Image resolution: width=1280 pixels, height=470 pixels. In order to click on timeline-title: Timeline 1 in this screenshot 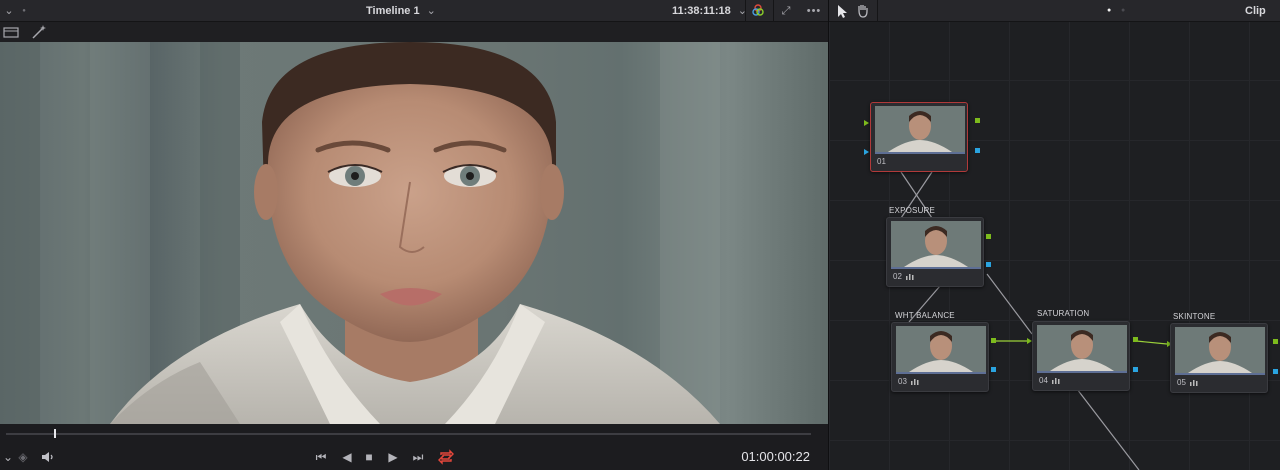, I will do `click(393, 11)`.